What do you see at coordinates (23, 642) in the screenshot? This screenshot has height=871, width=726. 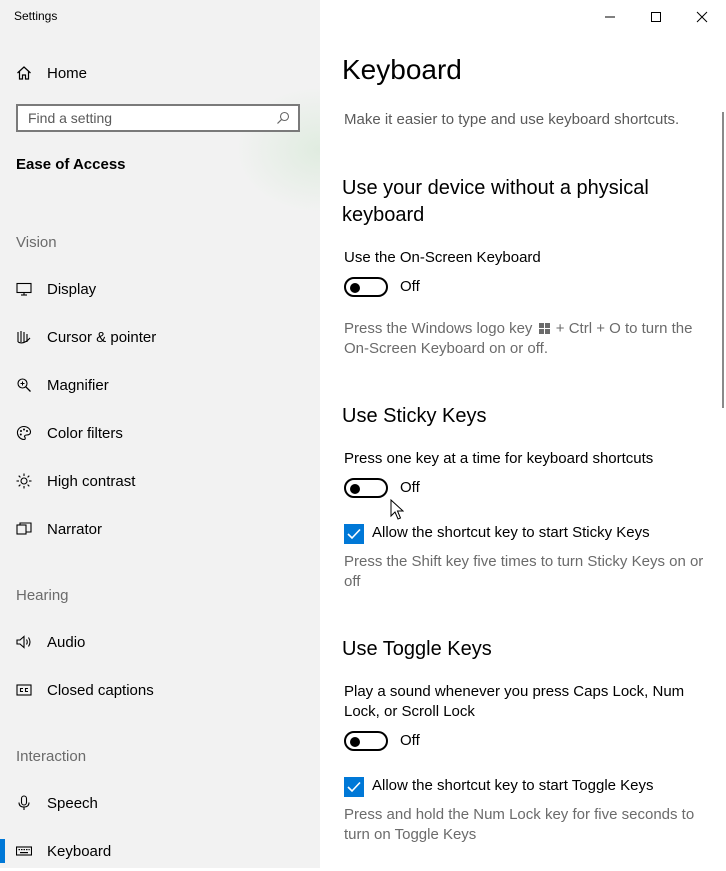 I see `speaker-icon` at bounding box center [23, 642].